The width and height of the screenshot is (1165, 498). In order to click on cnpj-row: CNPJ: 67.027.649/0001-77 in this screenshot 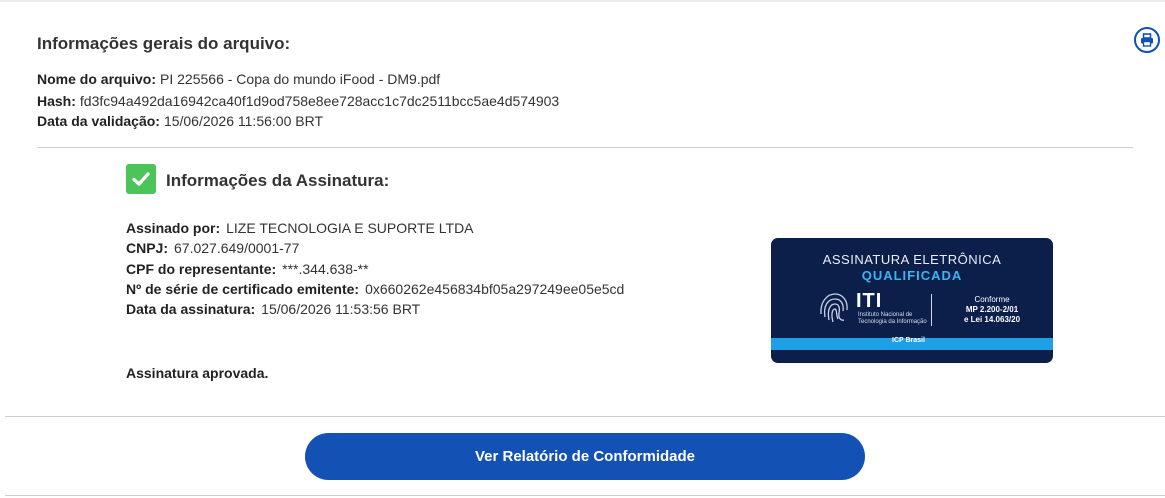, I will do `click(212, 248)`.